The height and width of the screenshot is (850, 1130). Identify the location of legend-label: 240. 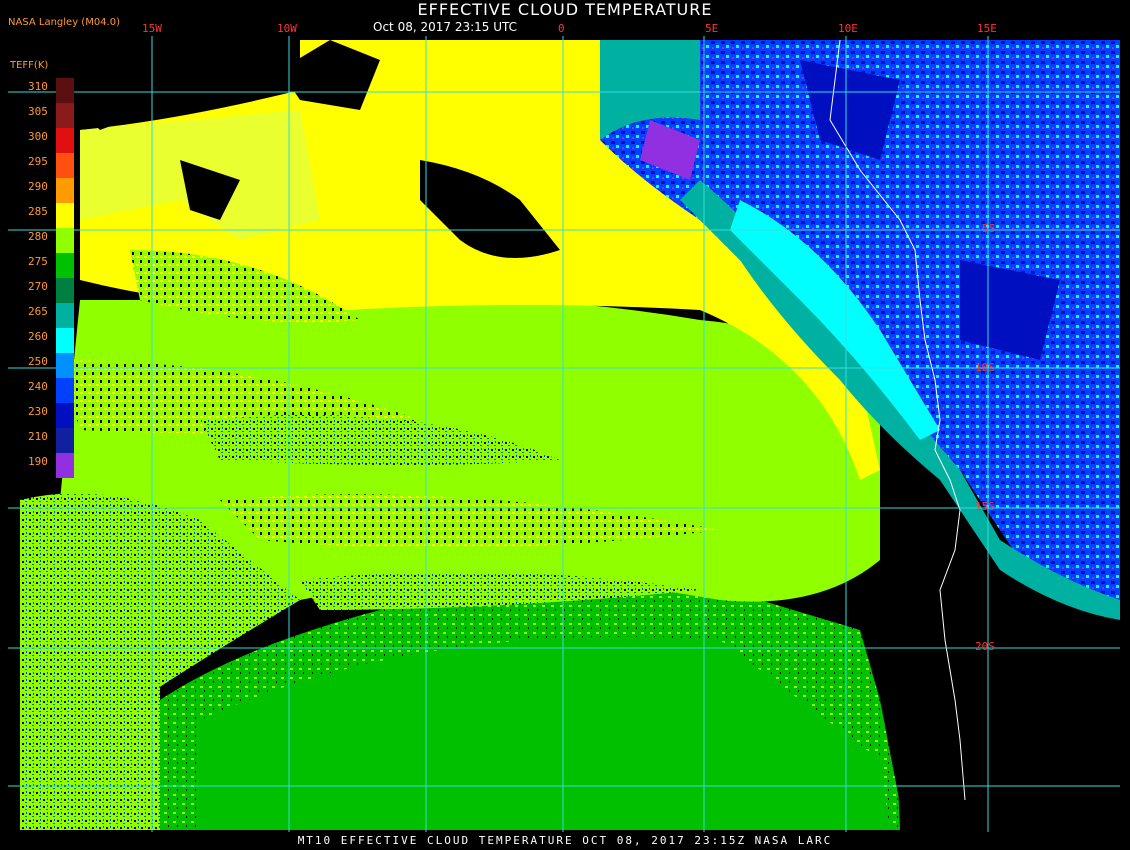
(38, 386).